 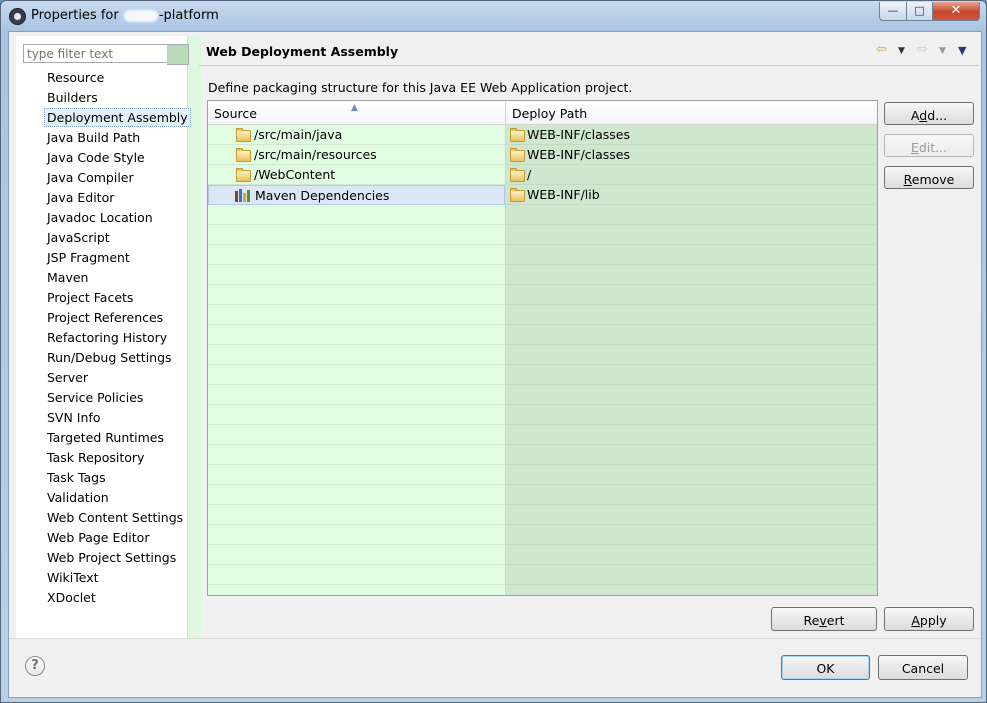 I want to click on sidebar-item-java-build-path: Java Build Path, so click(x=105, y=138).